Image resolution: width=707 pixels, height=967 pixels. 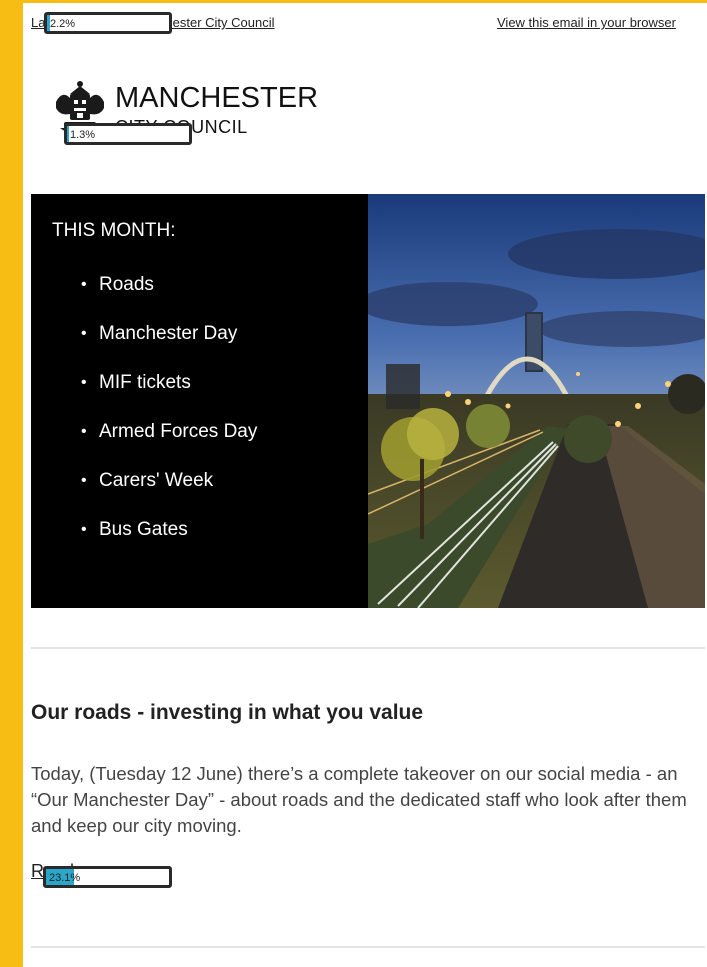 I want to click on list-item: MIF tickets, so click(x=144, y=396).